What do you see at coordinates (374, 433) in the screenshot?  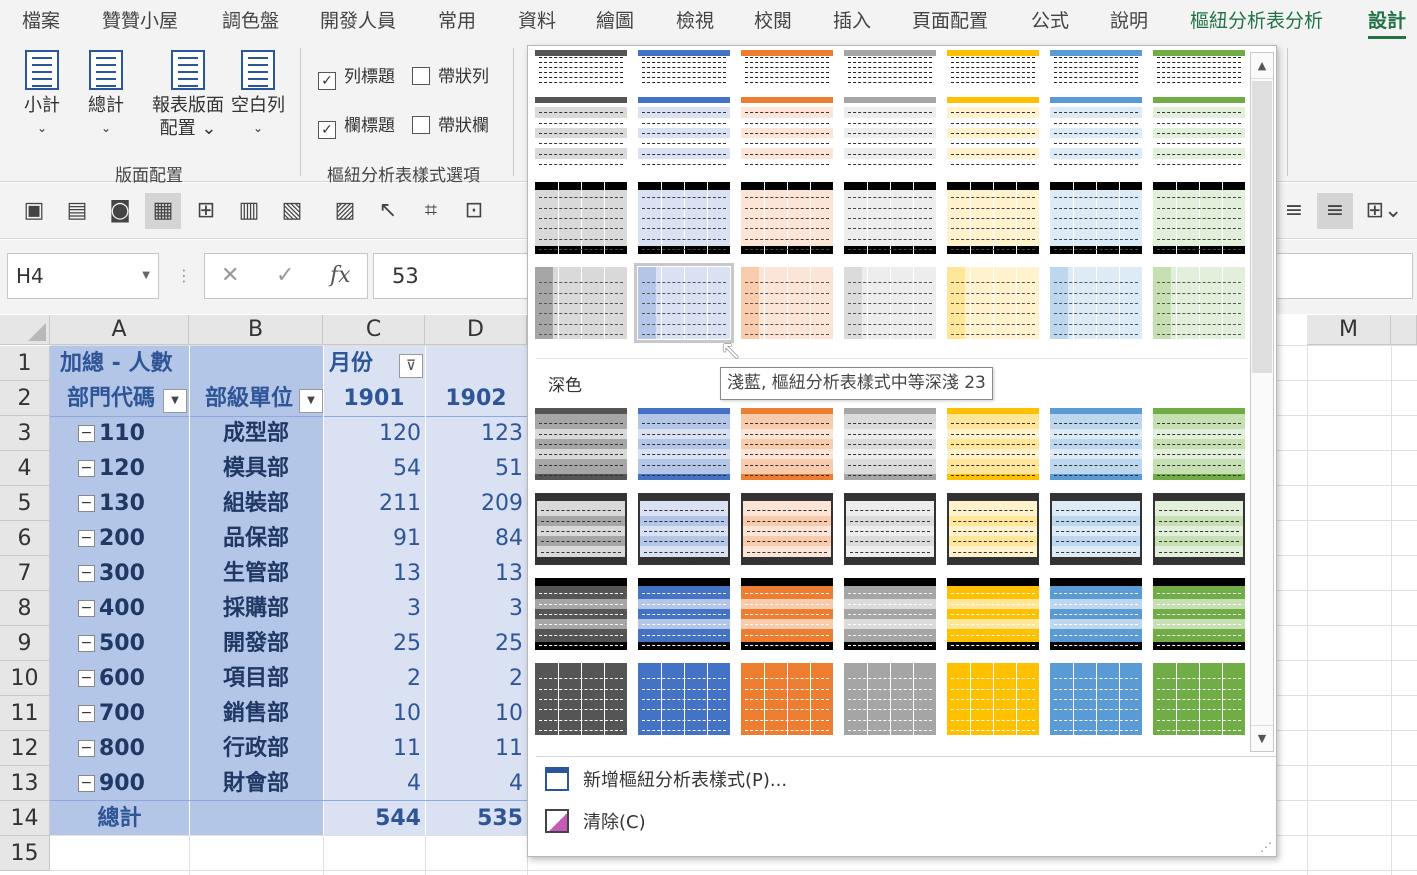 I see `pivot-value-cell: 120` at bounding box center [374, 433].